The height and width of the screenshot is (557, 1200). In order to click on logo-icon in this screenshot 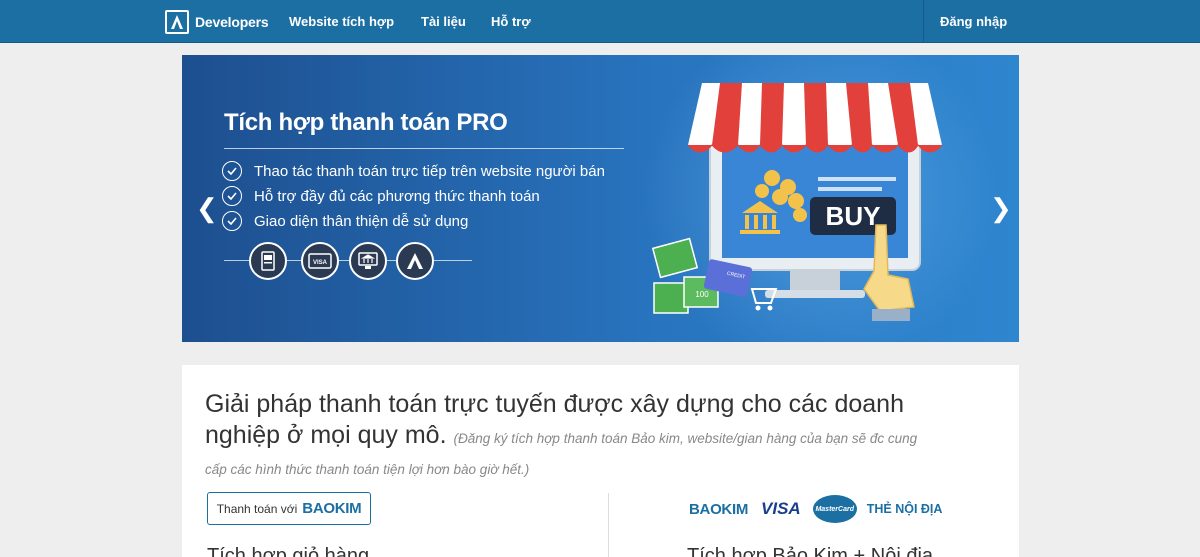, I will do `click(177, 22)`.